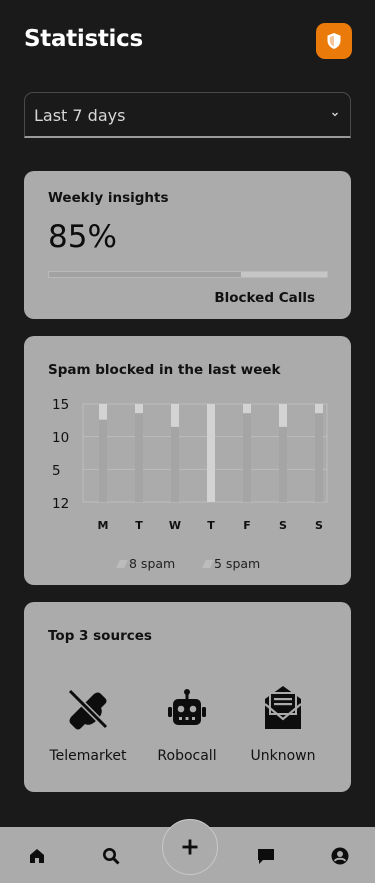 The image size is (375, 883). Describe the element at coordinates (283, 756) in the screenshot. I see `source-label: Unknown` at that location.